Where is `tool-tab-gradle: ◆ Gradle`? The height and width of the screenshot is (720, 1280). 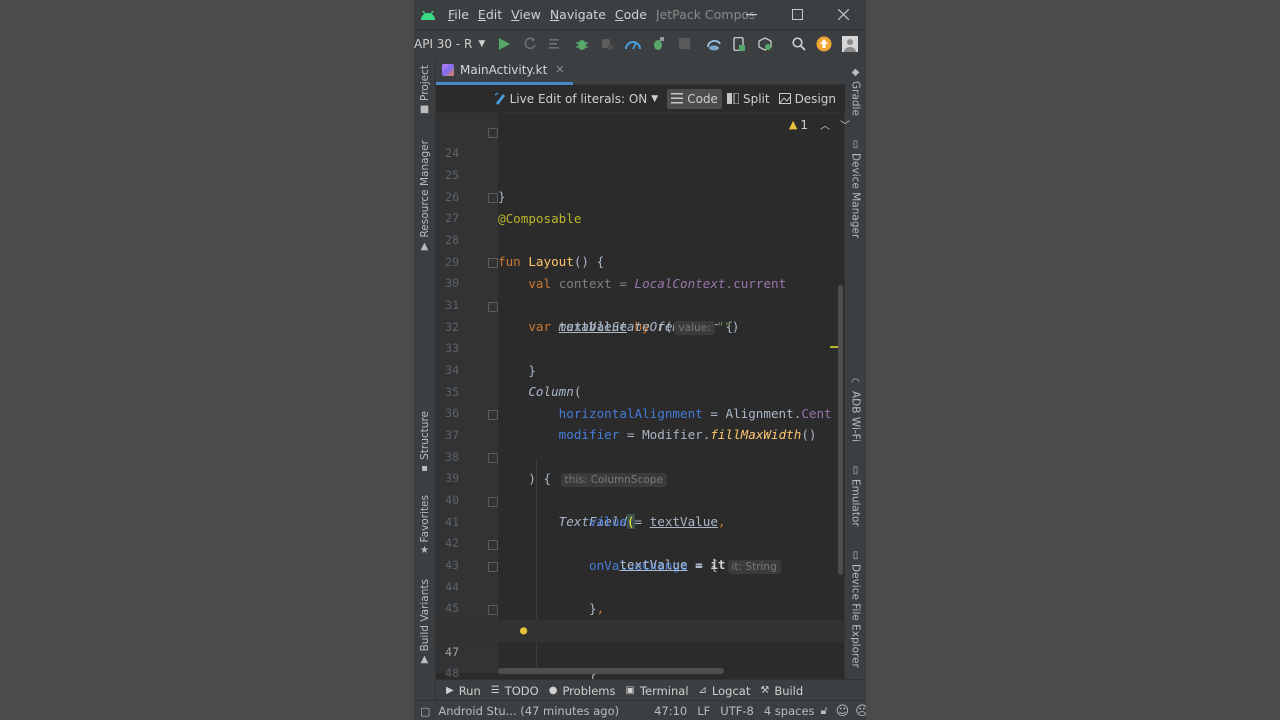 tool-tab-gradle: ◆ Gradle is located at coordinates (855, 91).